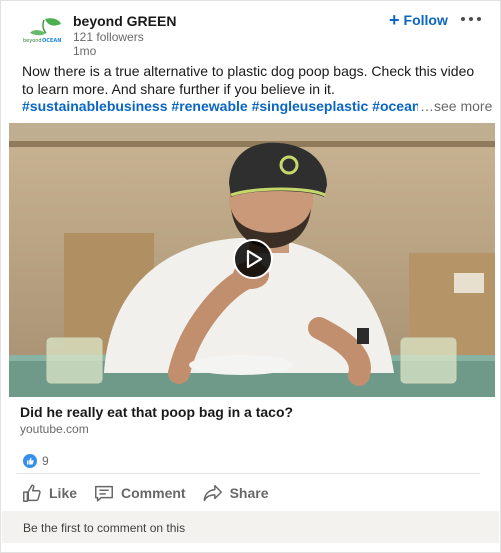 Image resolution: width=501 pixels, height=553 pixels. What do you see at coordinates (397, 106) in the screenshot?
I see `hashtag-link: #oceanplasti` at bounding box center [397, 106].